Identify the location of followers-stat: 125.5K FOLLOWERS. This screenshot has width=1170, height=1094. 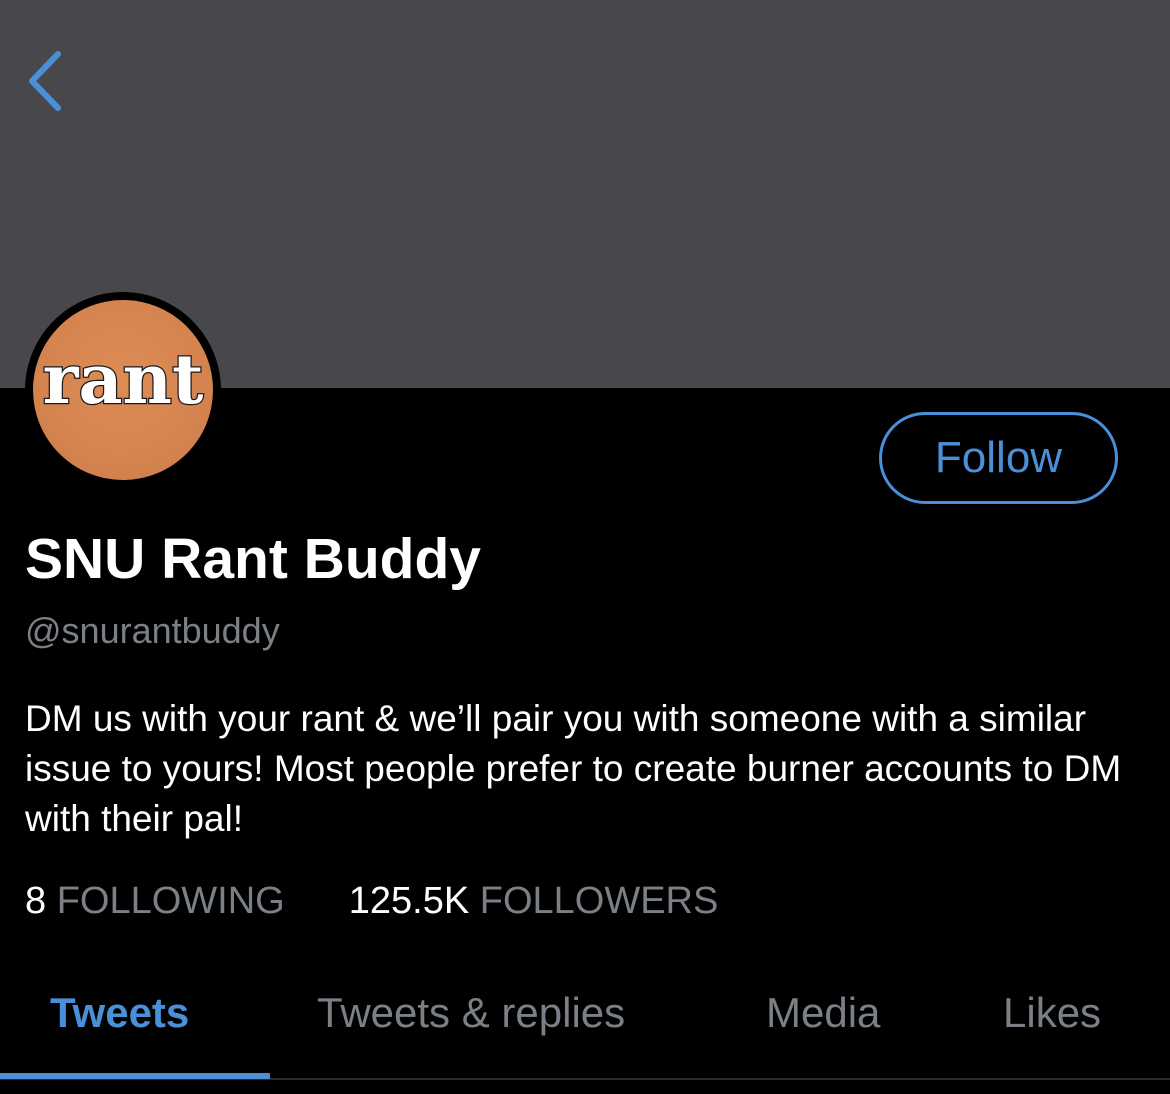
(534, 901).